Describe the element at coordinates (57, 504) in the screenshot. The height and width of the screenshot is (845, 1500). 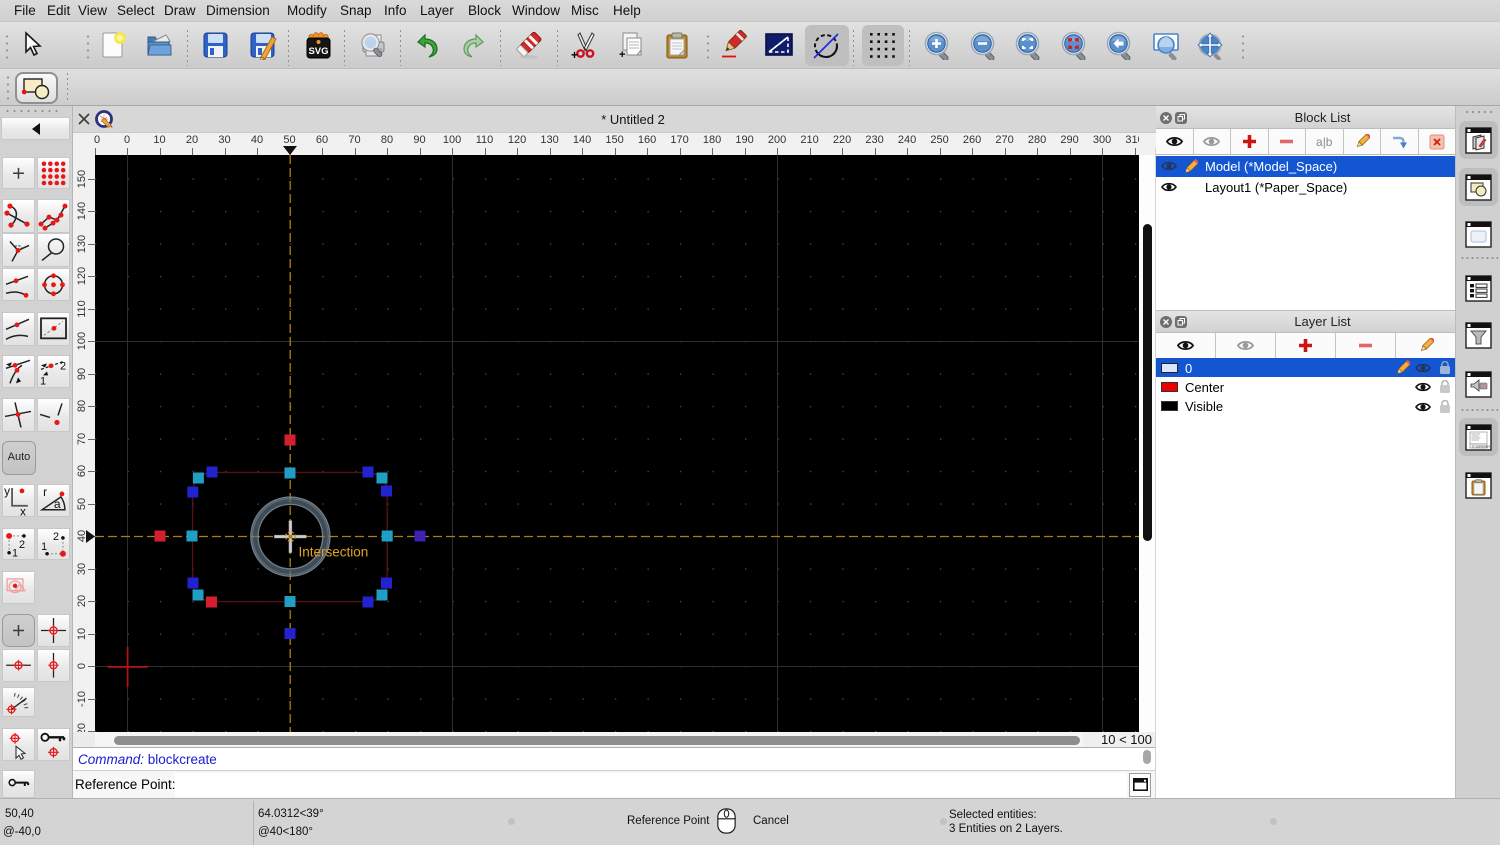
I see `svg-text: a` at that location.